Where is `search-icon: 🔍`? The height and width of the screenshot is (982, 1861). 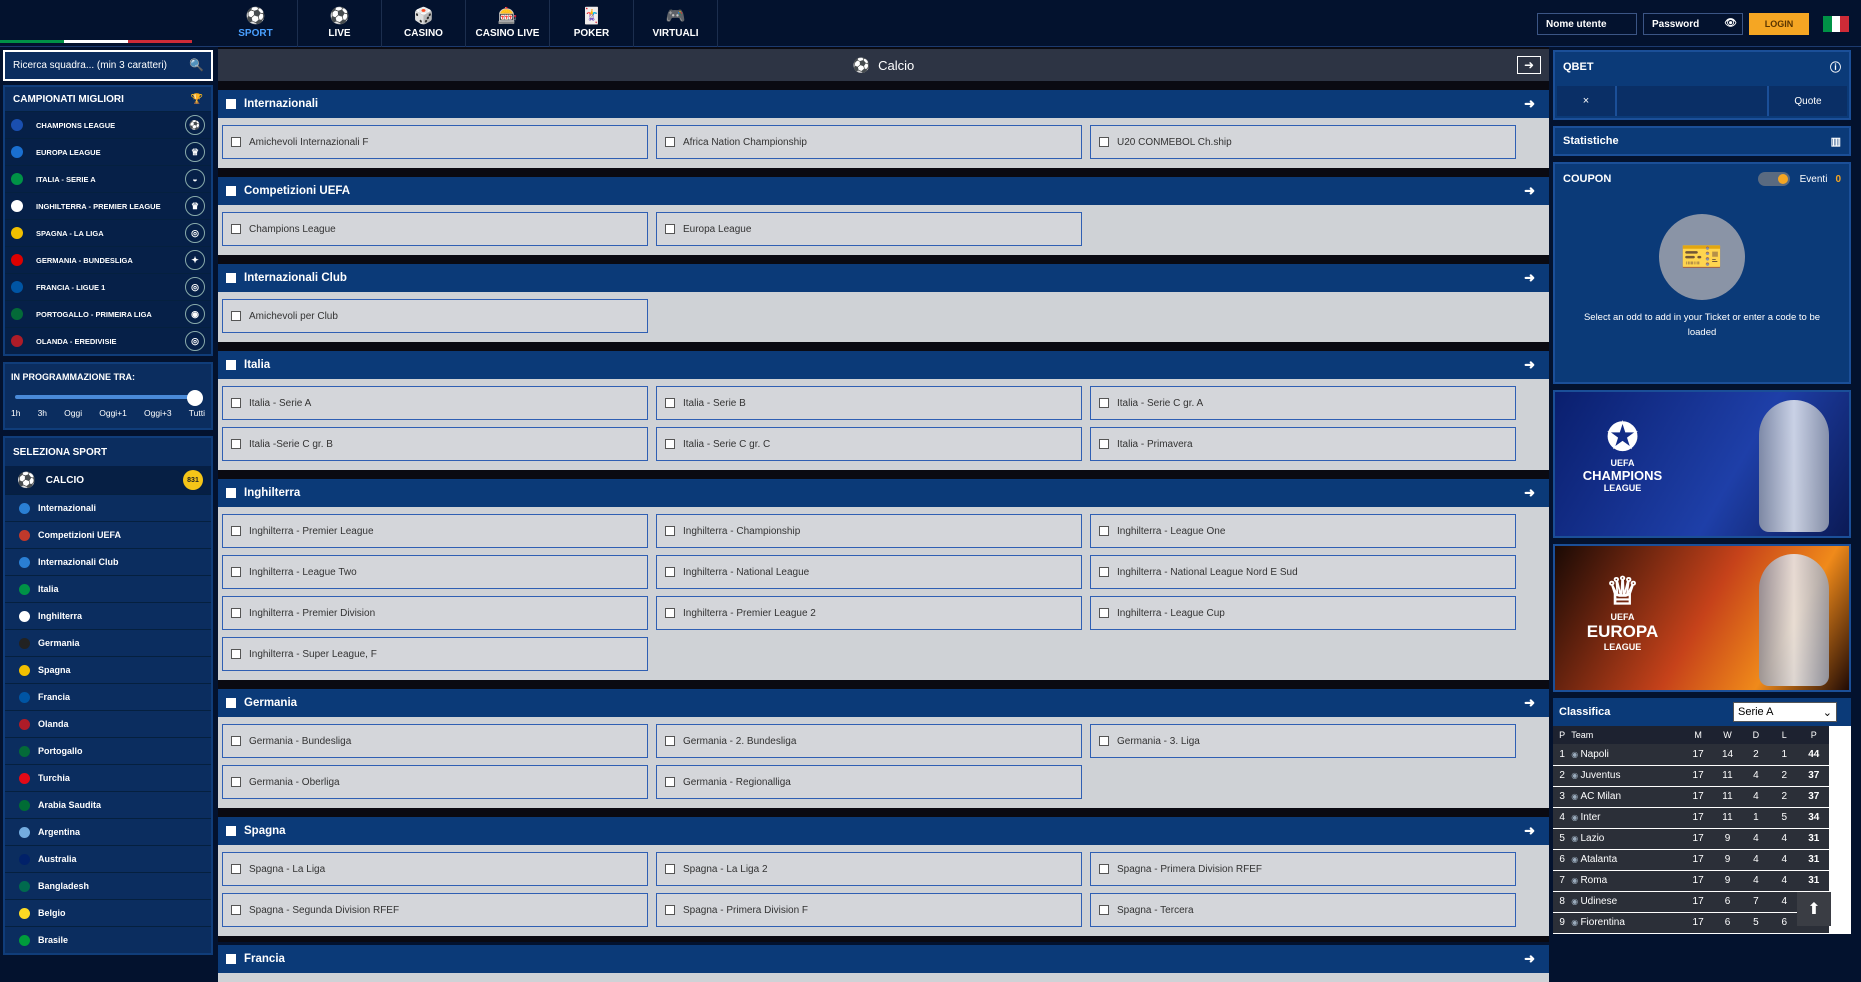 search-icon: 🔍 is located at coordinates (196, 65).